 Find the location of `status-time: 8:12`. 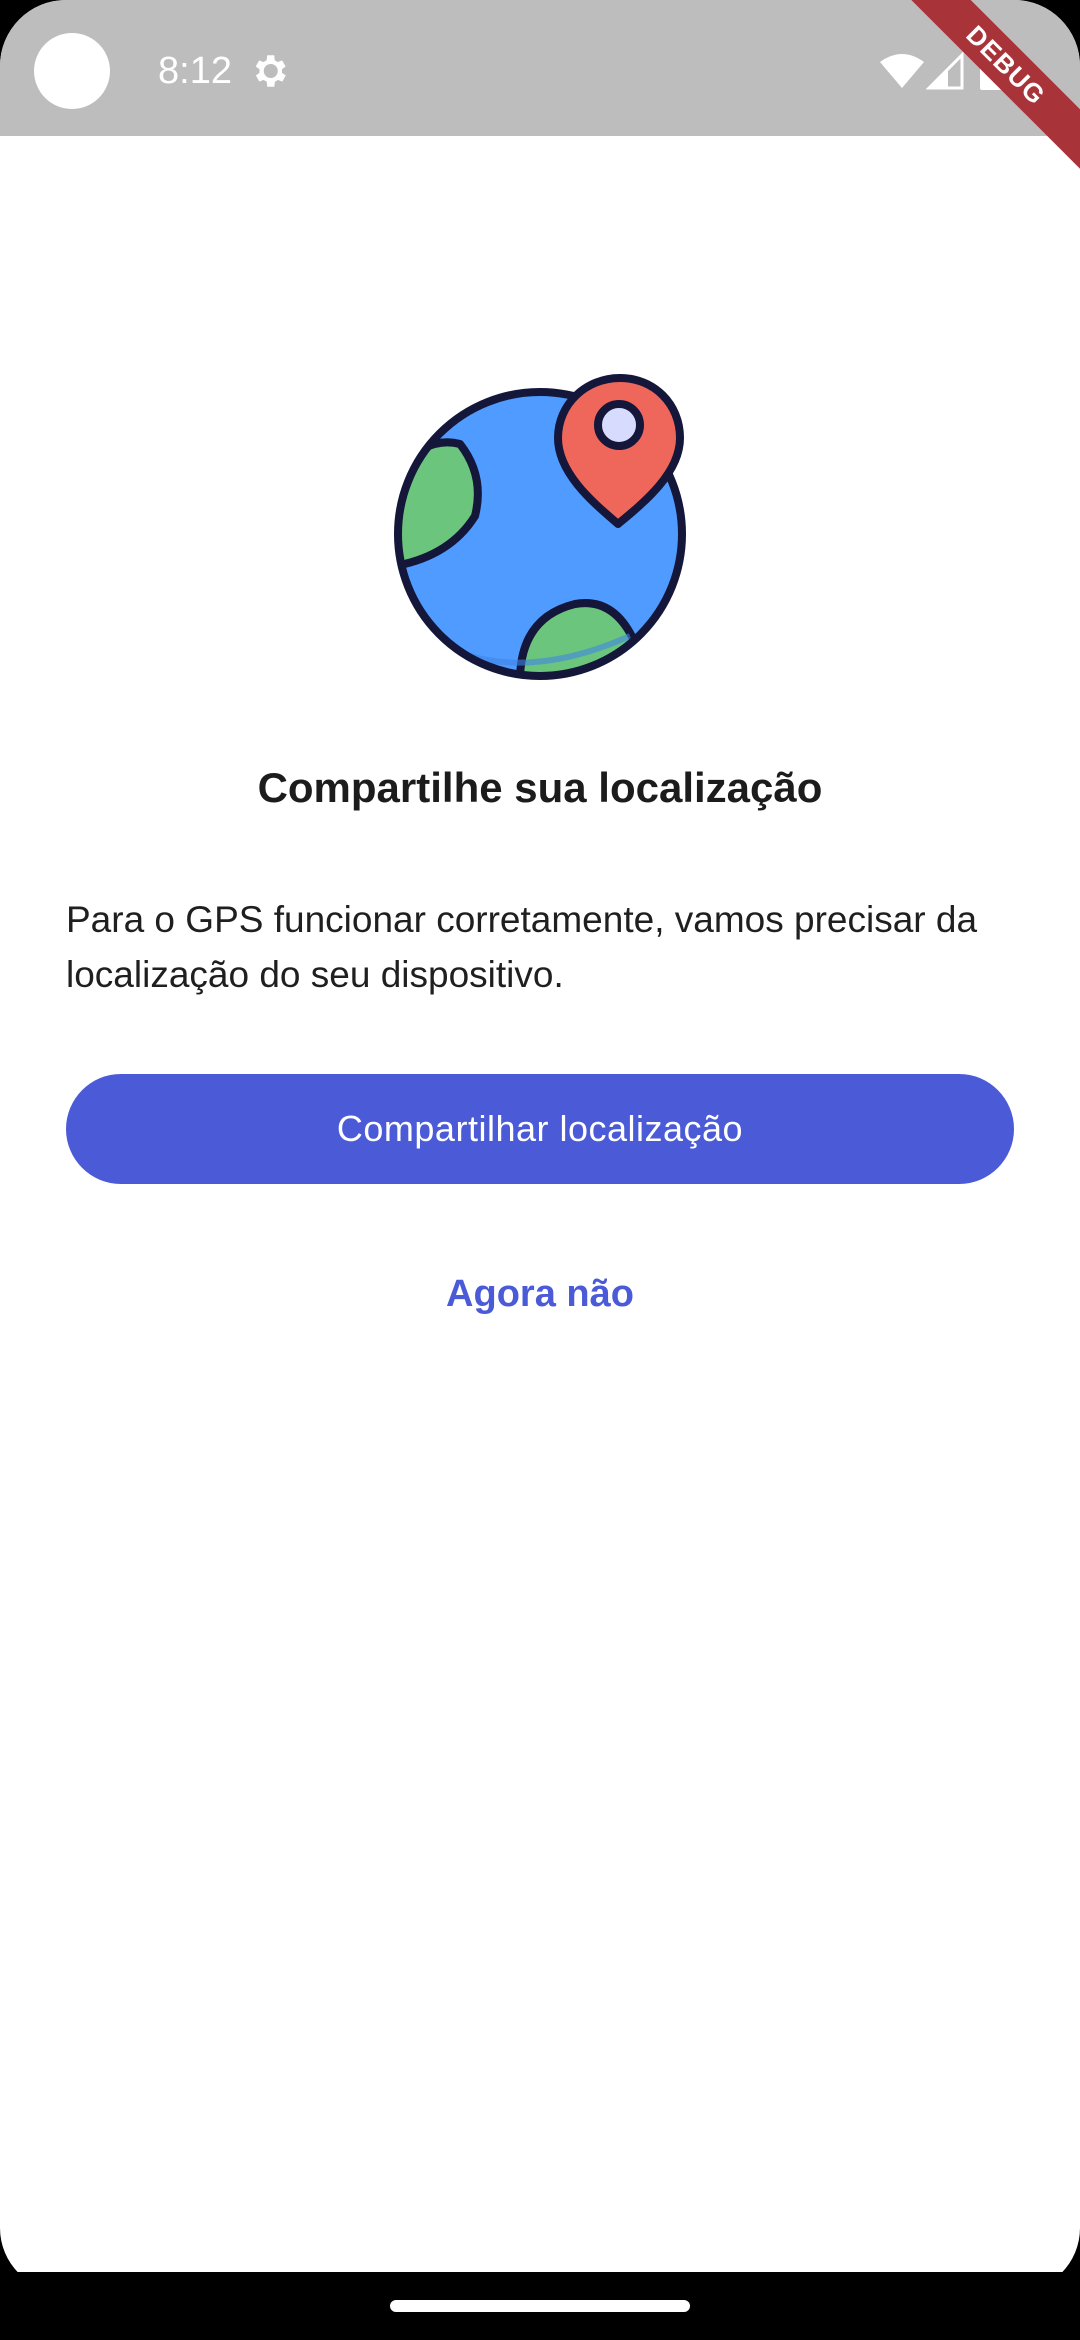

status-time: 8:12 is located at coordinates (195, 71).